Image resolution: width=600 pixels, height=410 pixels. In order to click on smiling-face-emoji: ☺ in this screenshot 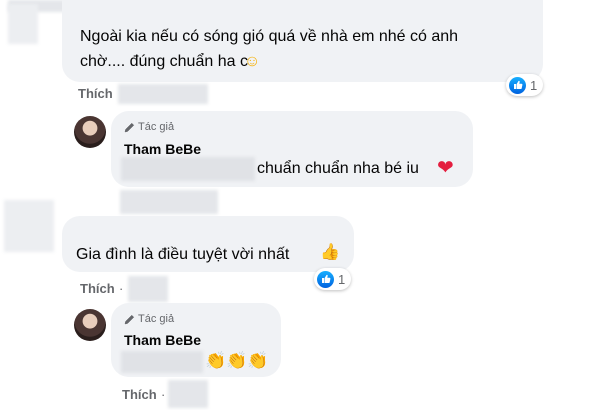, I will do `click(252, 61)`.